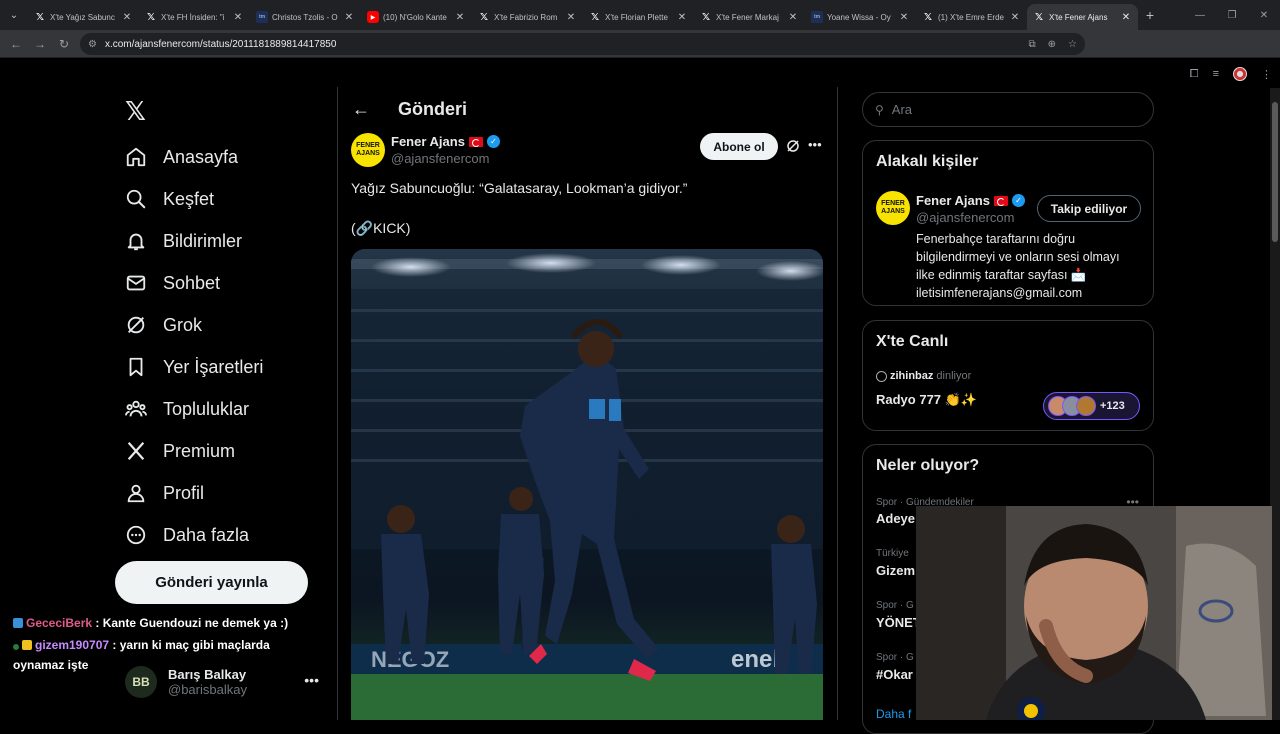 This screenshot has width=1280, height=734. I want to click on space-listeners-pill: +123, so click(1091, 406).